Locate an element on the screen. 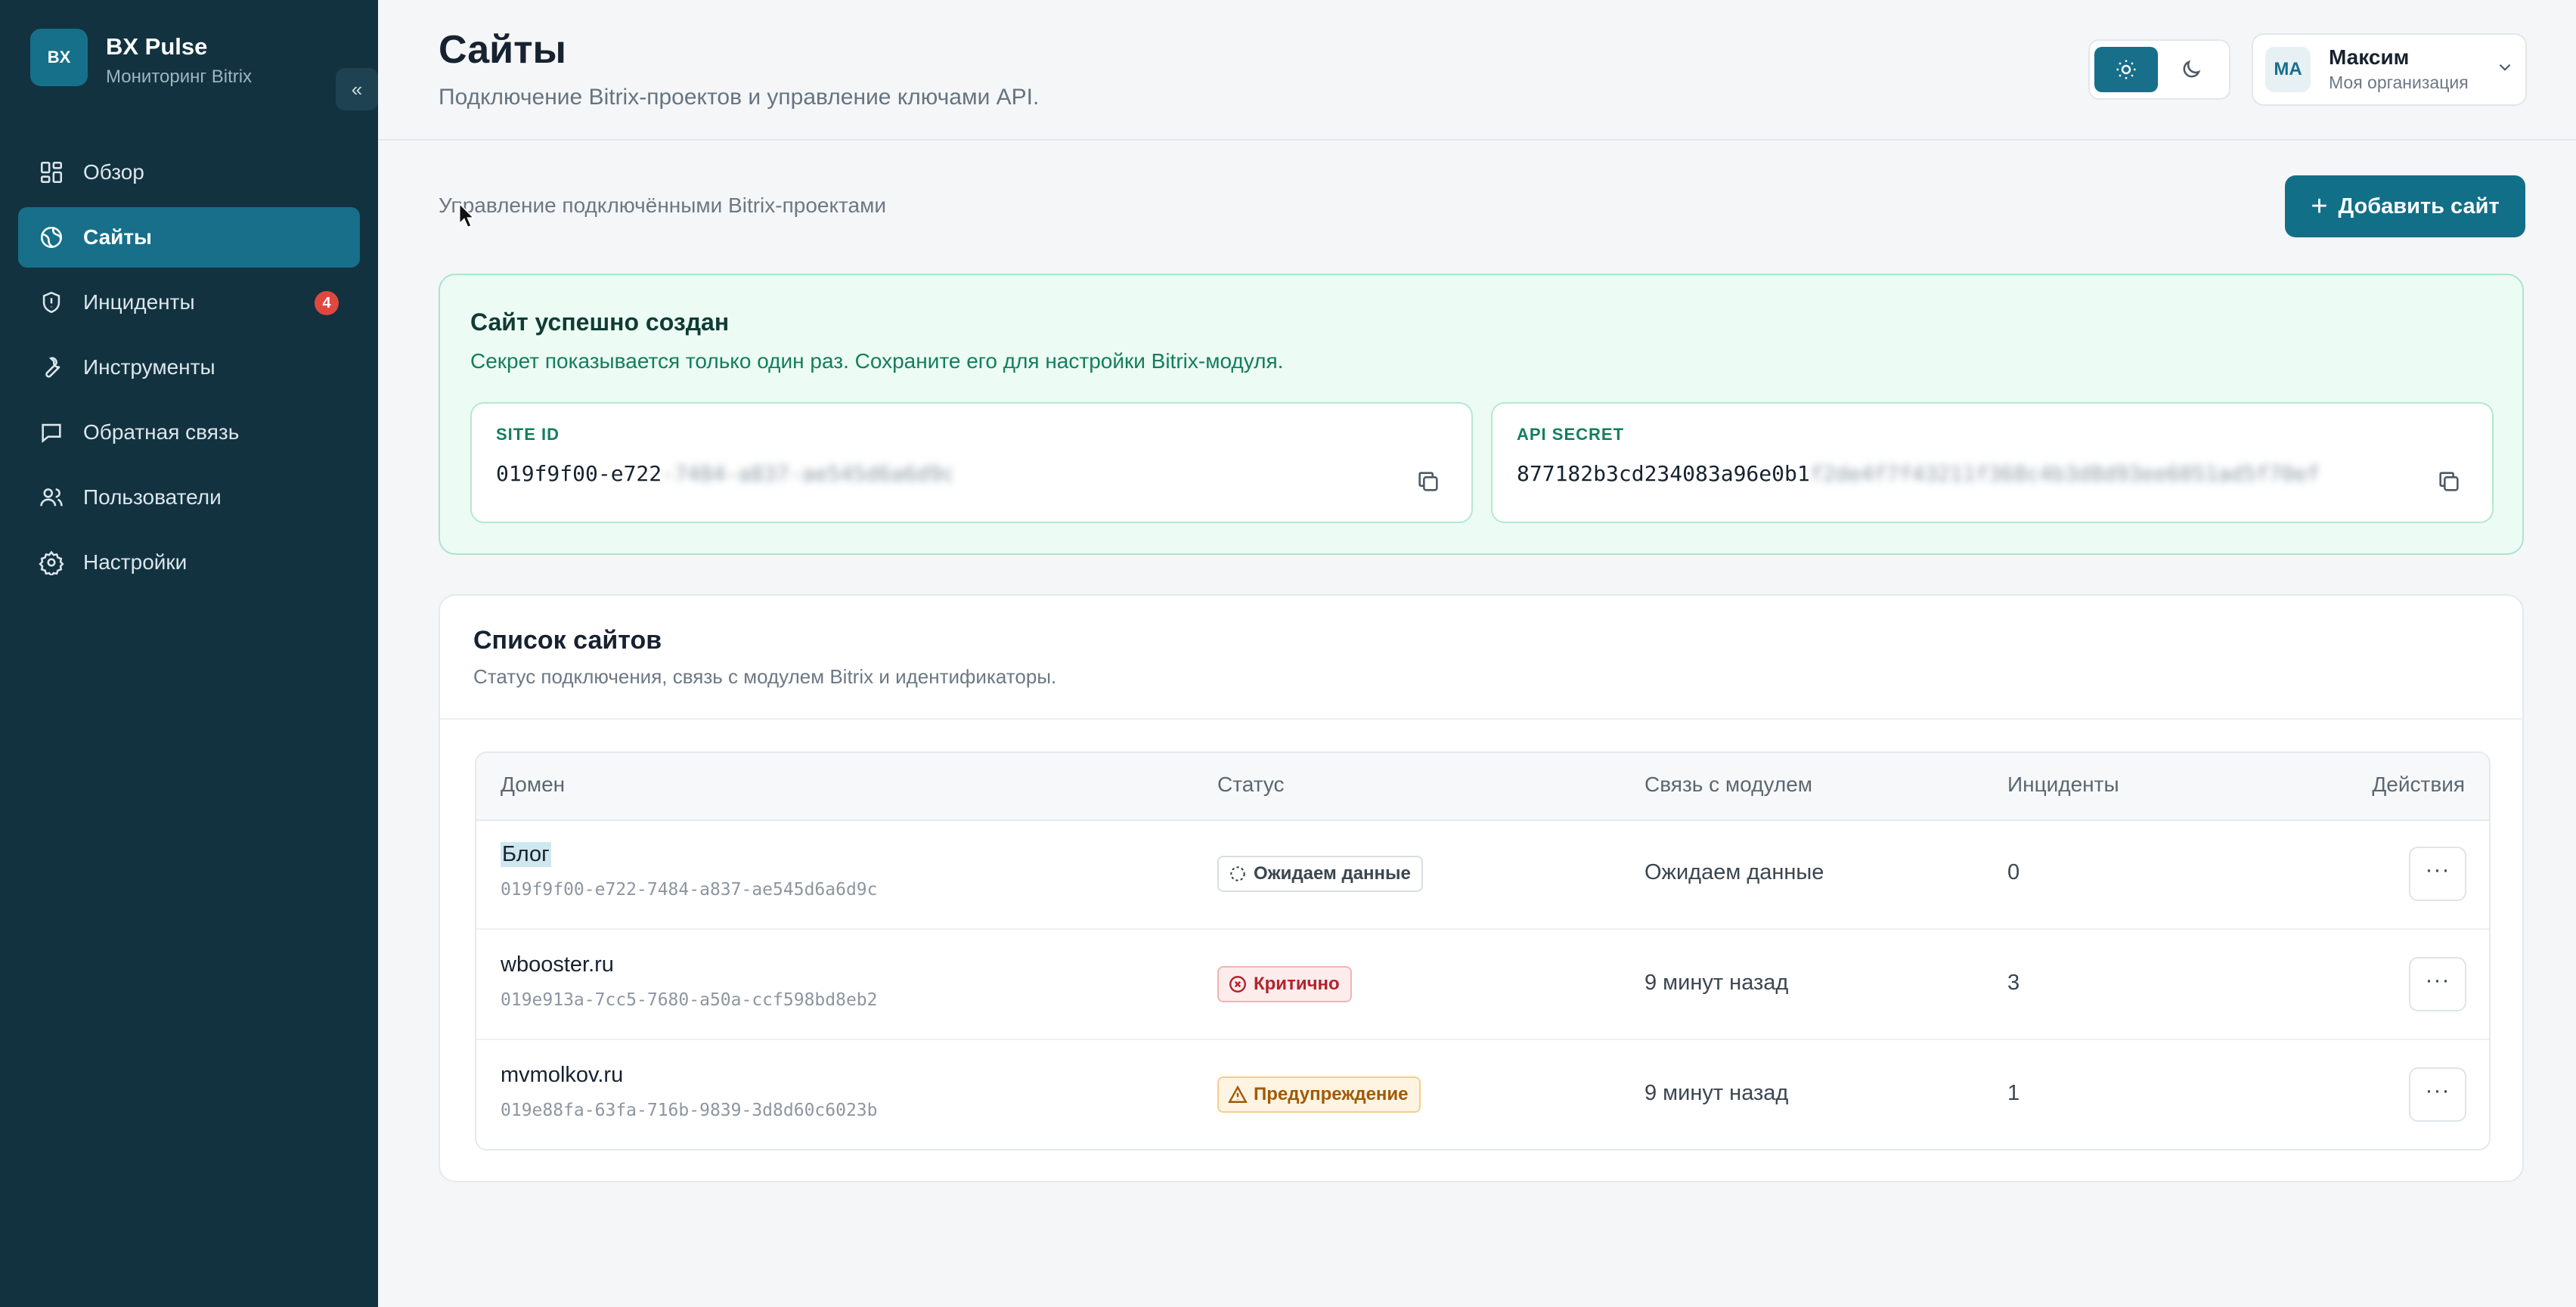  sidebar-item-incidents: Инциденты 4 is located at coordinates (189, 302).